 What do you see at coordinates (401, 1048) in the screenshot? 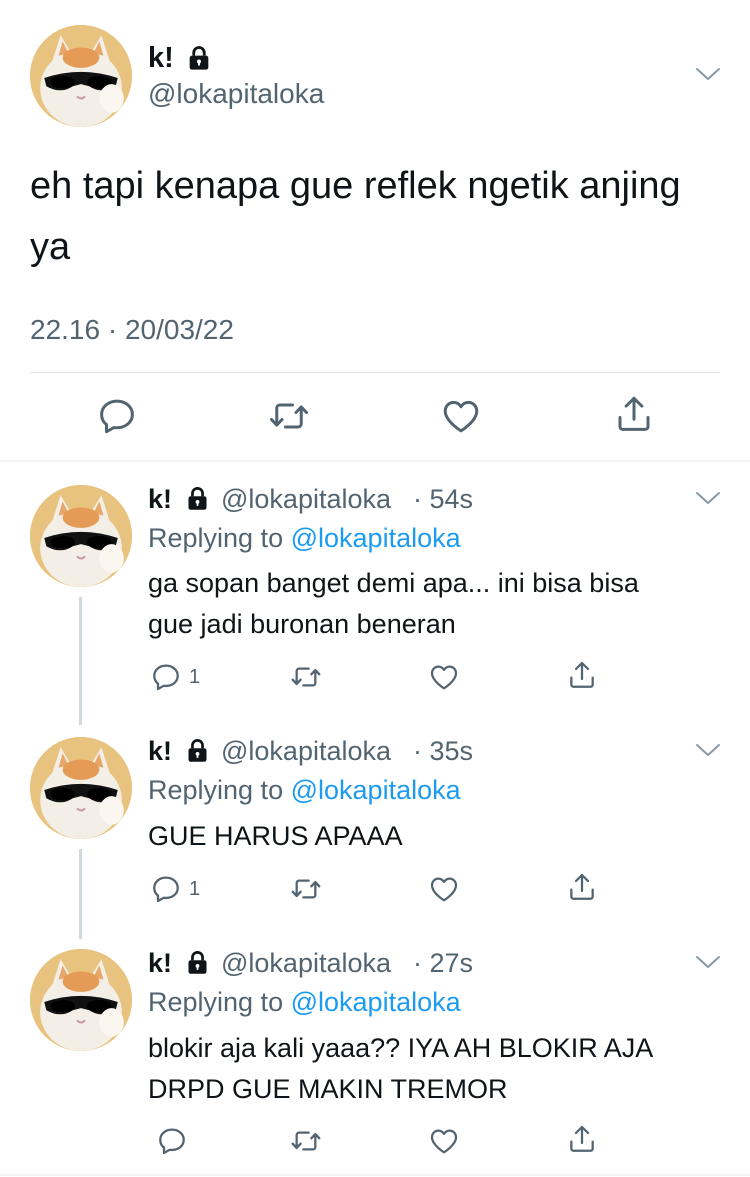
I see `reply-text-line-1: blokir aja kali yaaa?? IYA AH BLOKIR AJA` at bounding box center [401, 1048].